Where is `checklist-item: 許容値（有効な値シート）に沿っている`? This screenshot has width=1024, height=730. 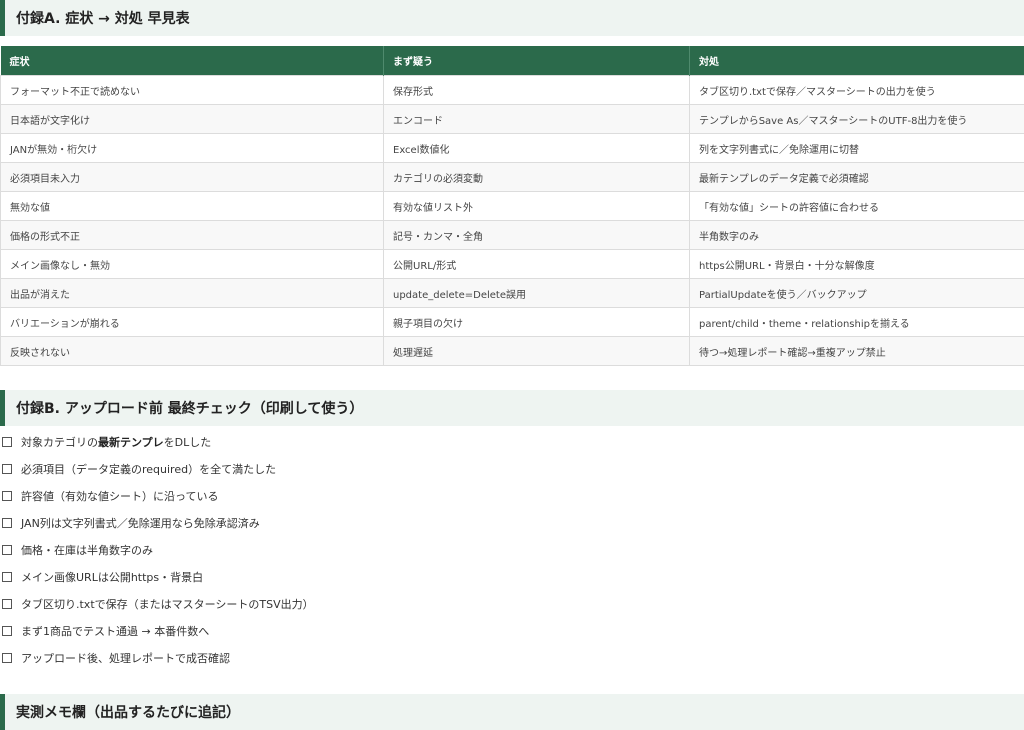 checklist-item: 許容値（有効な値シート）に沿っている is located at coordinates (157, 495).